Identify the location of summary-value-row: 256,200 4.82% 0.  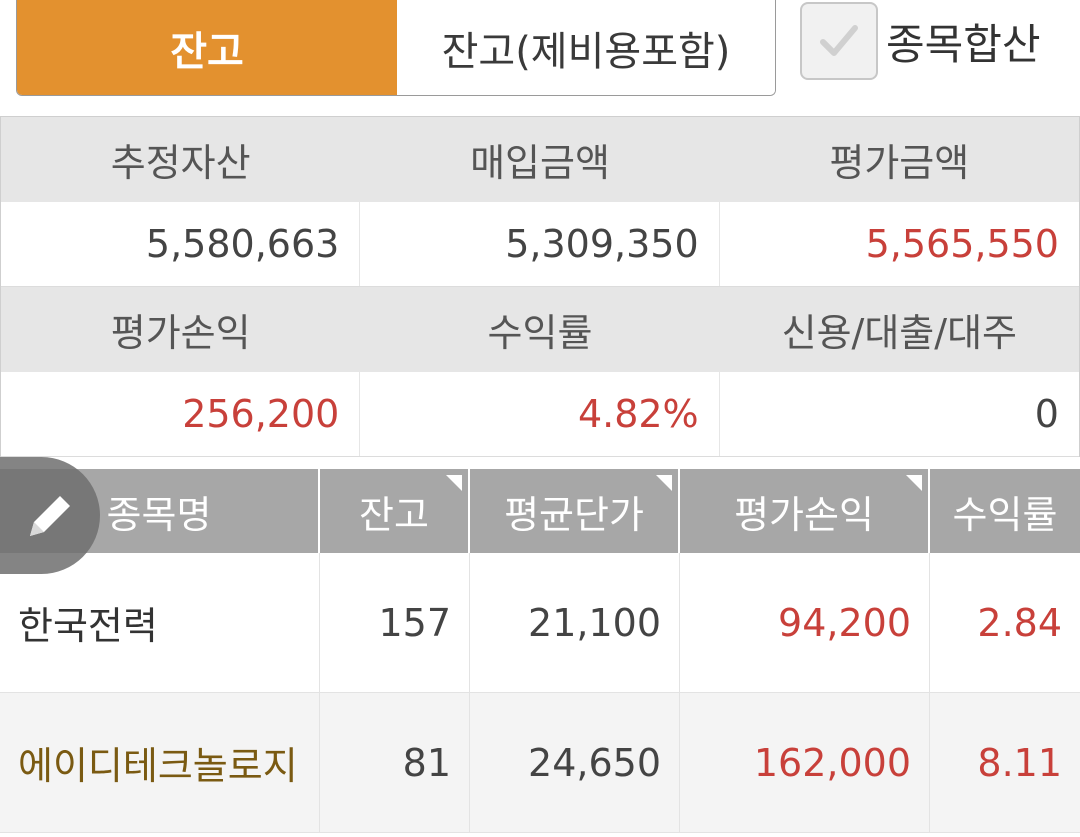
(540, 414).